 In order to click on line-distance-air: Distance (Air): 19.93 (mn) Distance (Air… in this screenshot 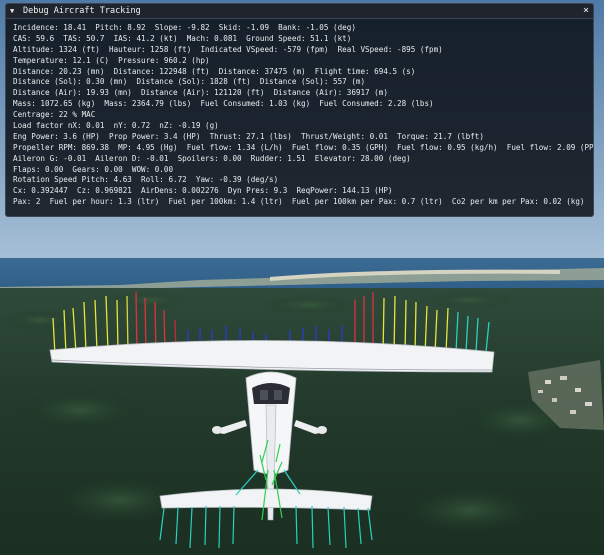, I will do `click(200, 93)`.